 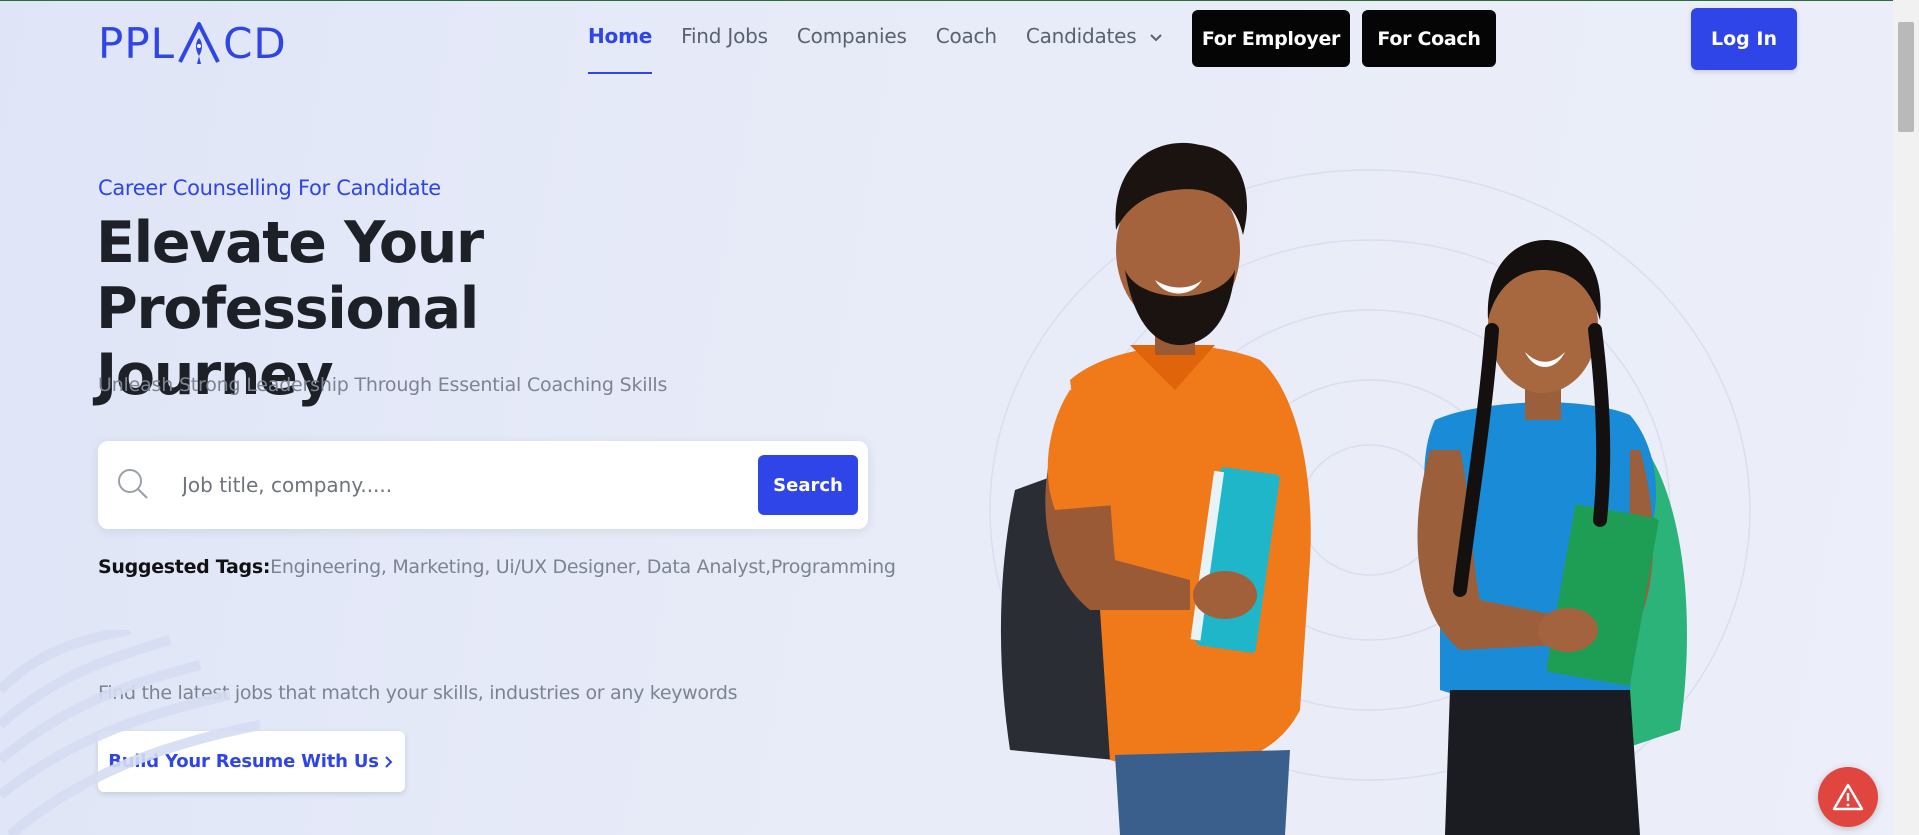 What do you see at coordinates (1552, 537) in the screenshot?
I see `female-student` at bounding box center [1552, 537].